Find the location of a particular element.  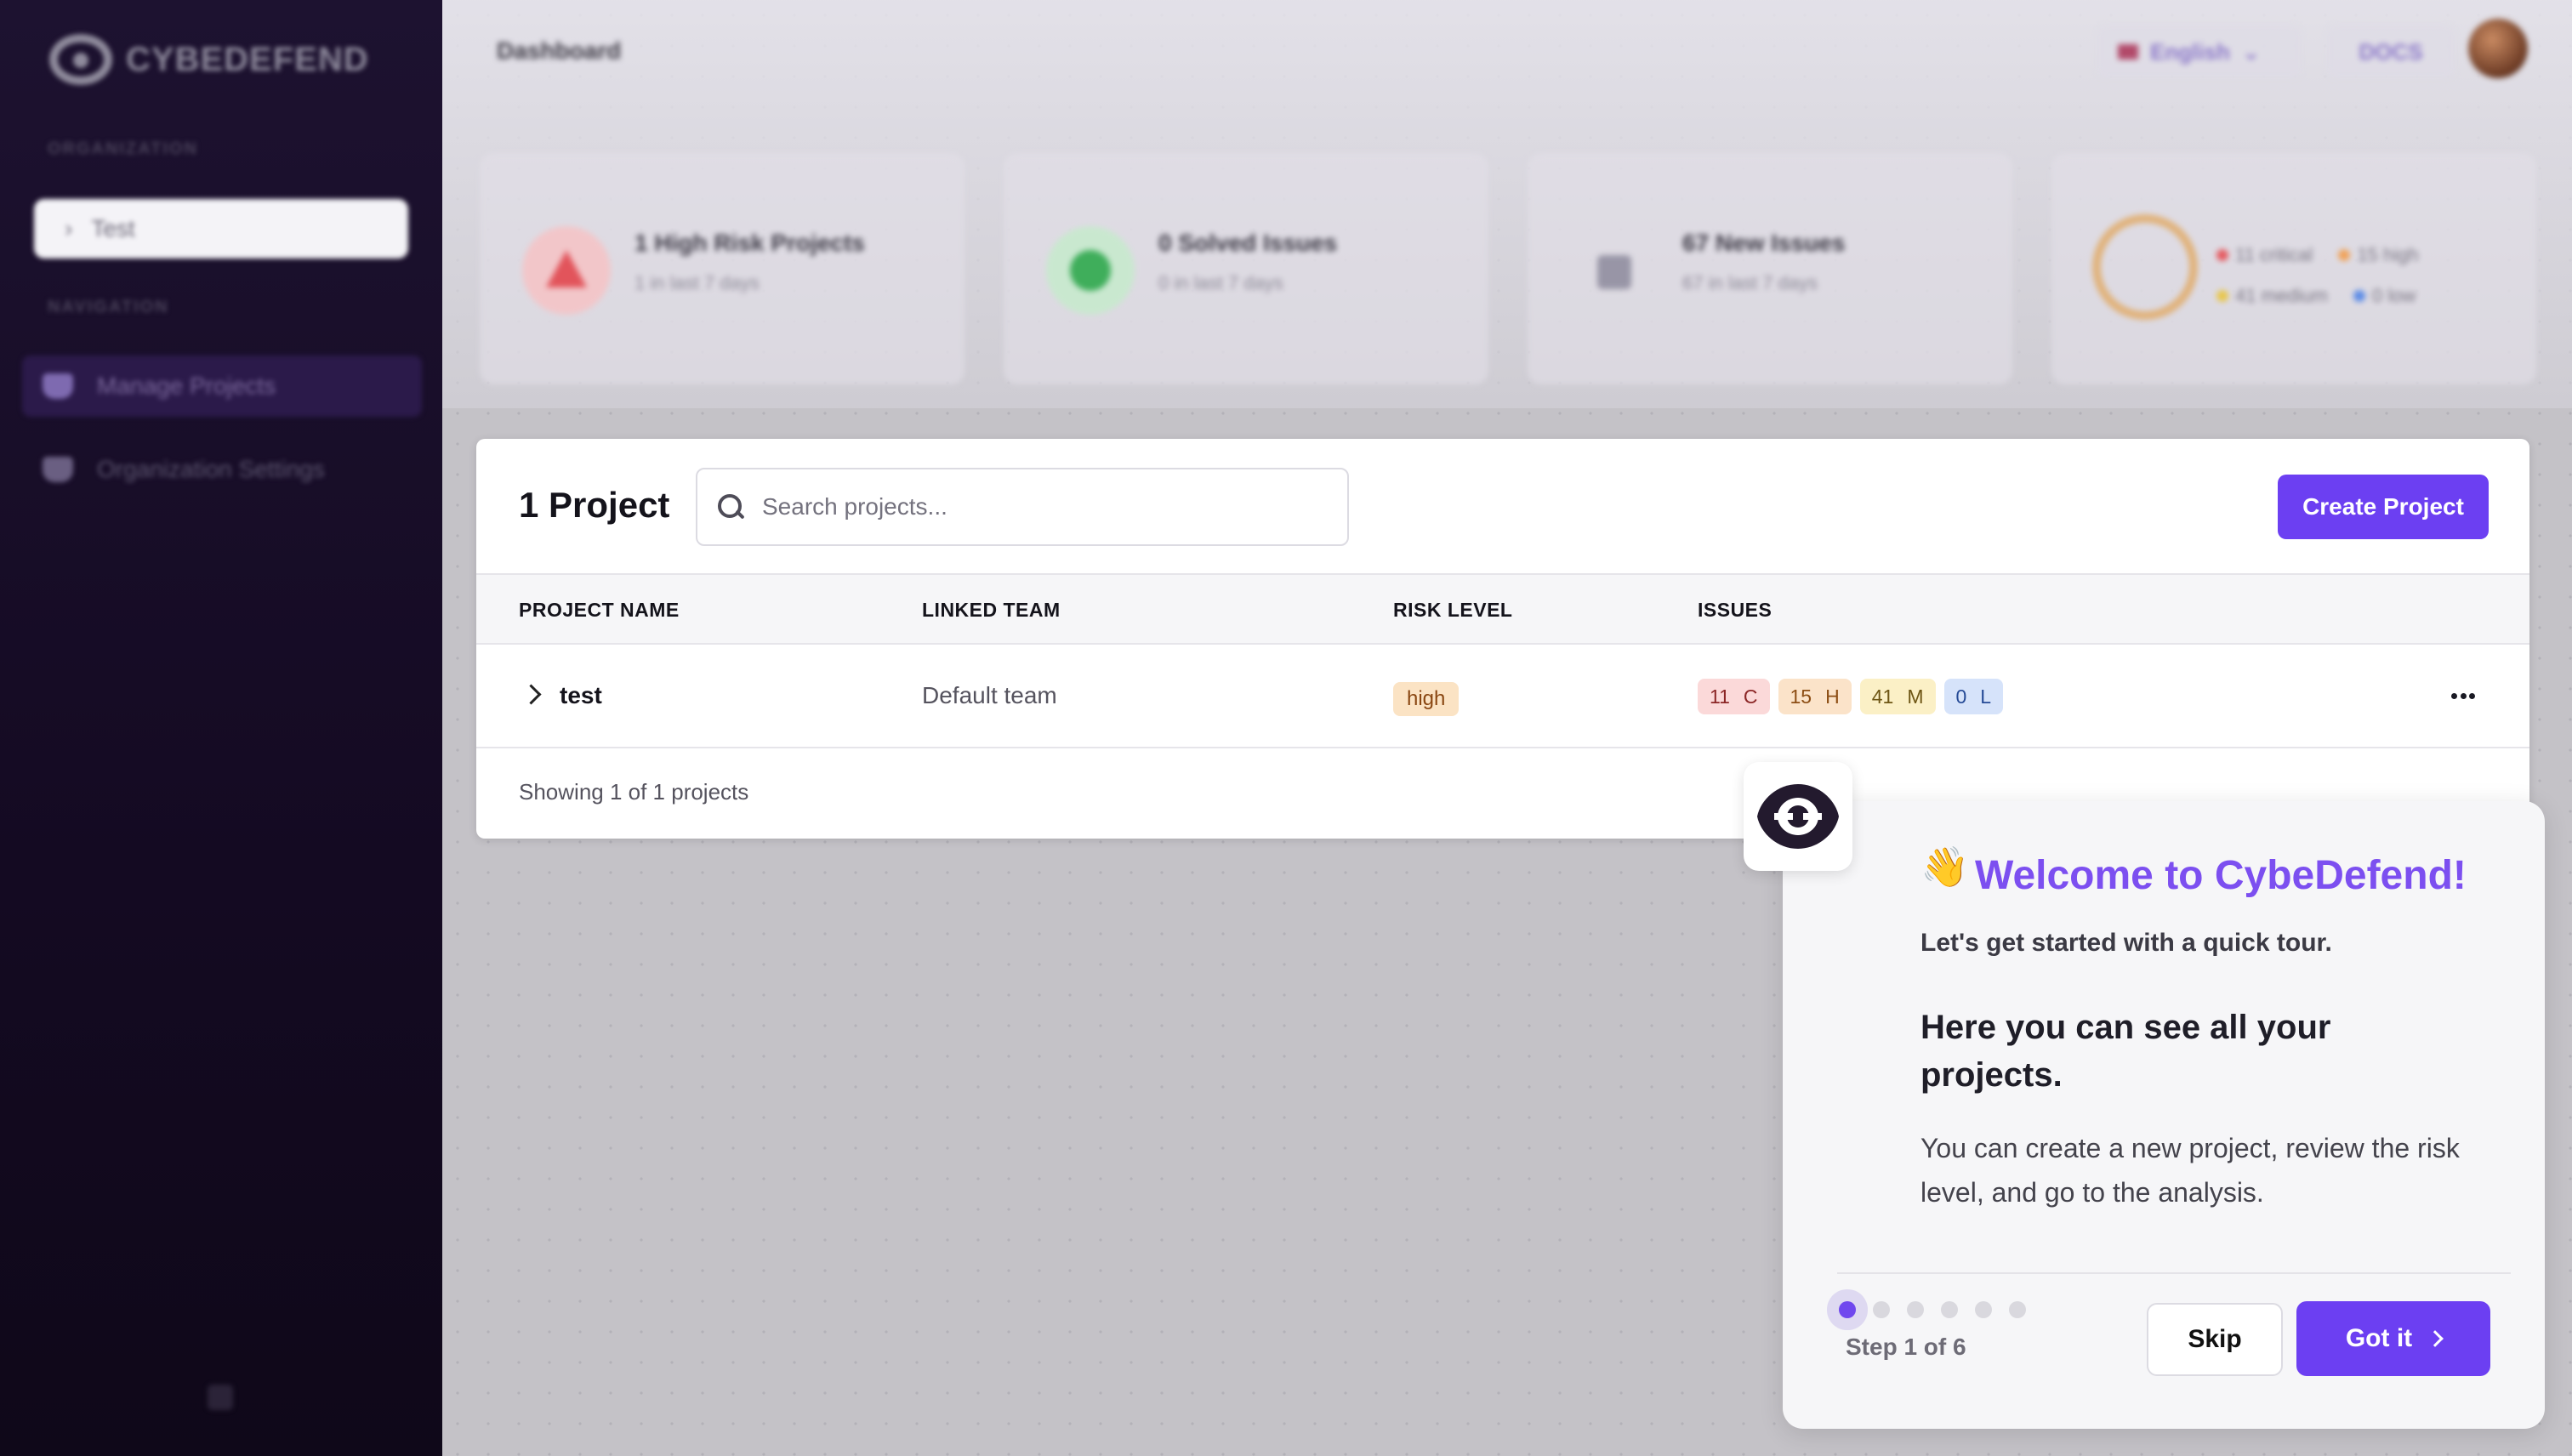

project-name: test is located at coordinates (581, 695).